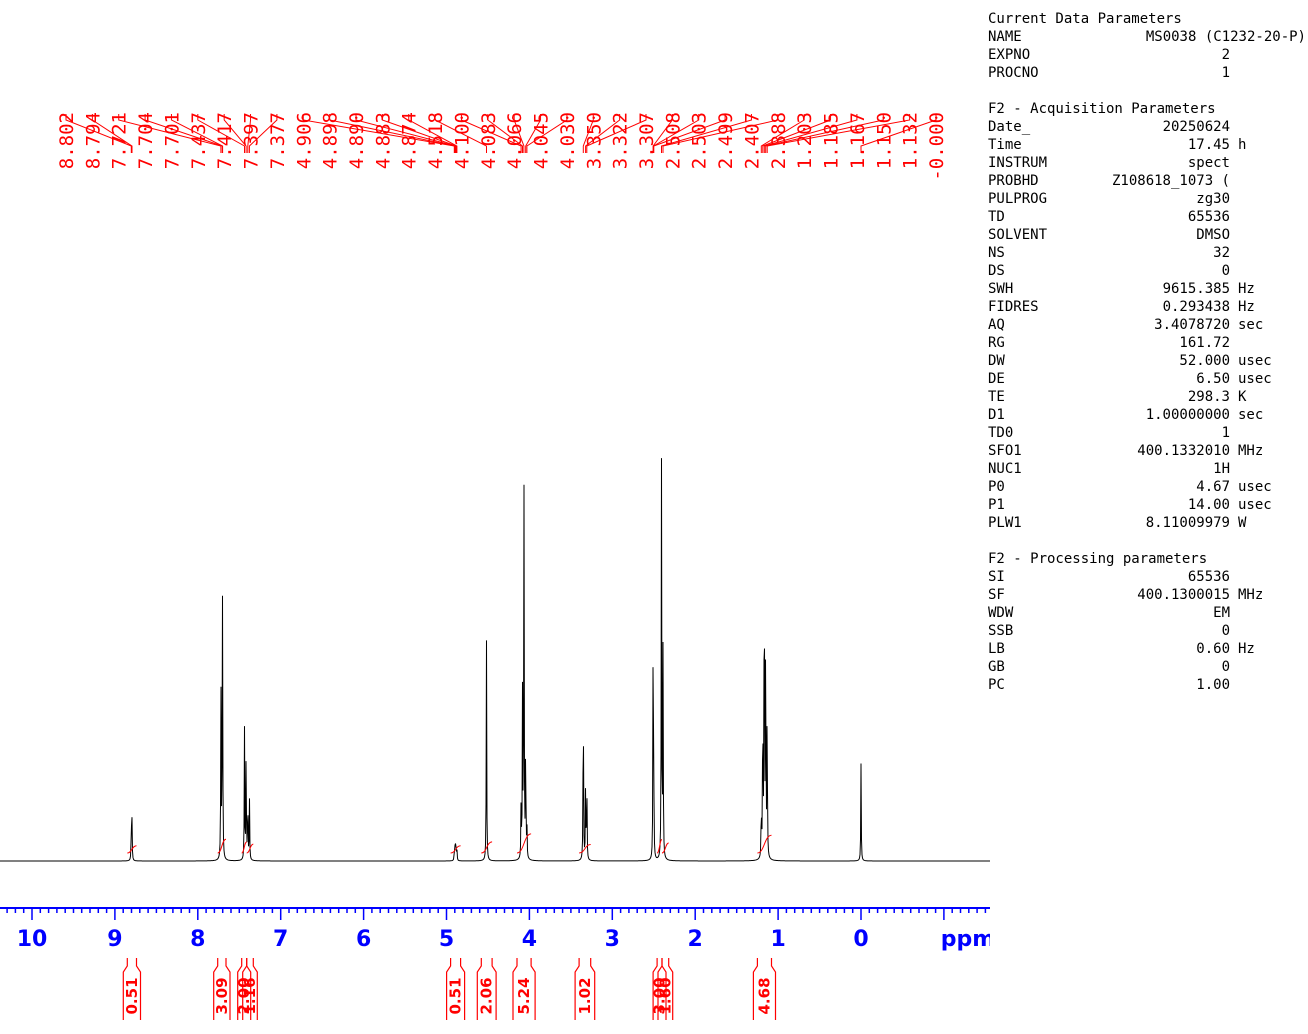 This screenshot has height=1034, width=1308. I want to click on param-row: PROCNO 1, so click(1147, 73).